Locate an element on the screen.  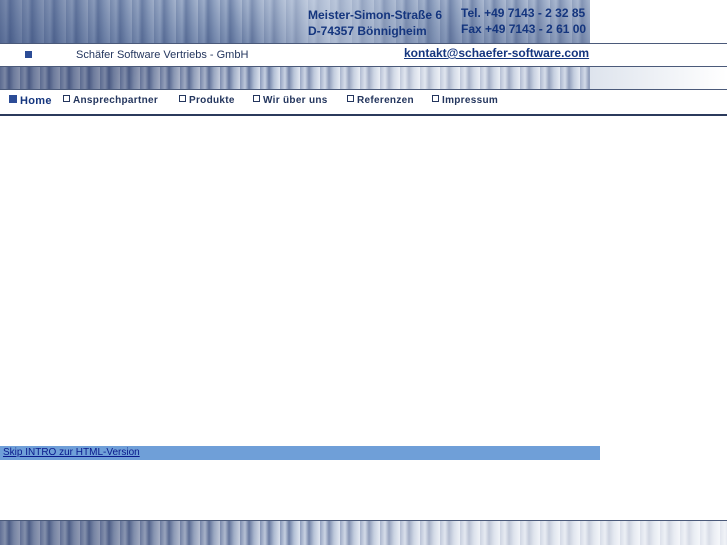
nav-item-home: Home is located at coordinates (30, 101).